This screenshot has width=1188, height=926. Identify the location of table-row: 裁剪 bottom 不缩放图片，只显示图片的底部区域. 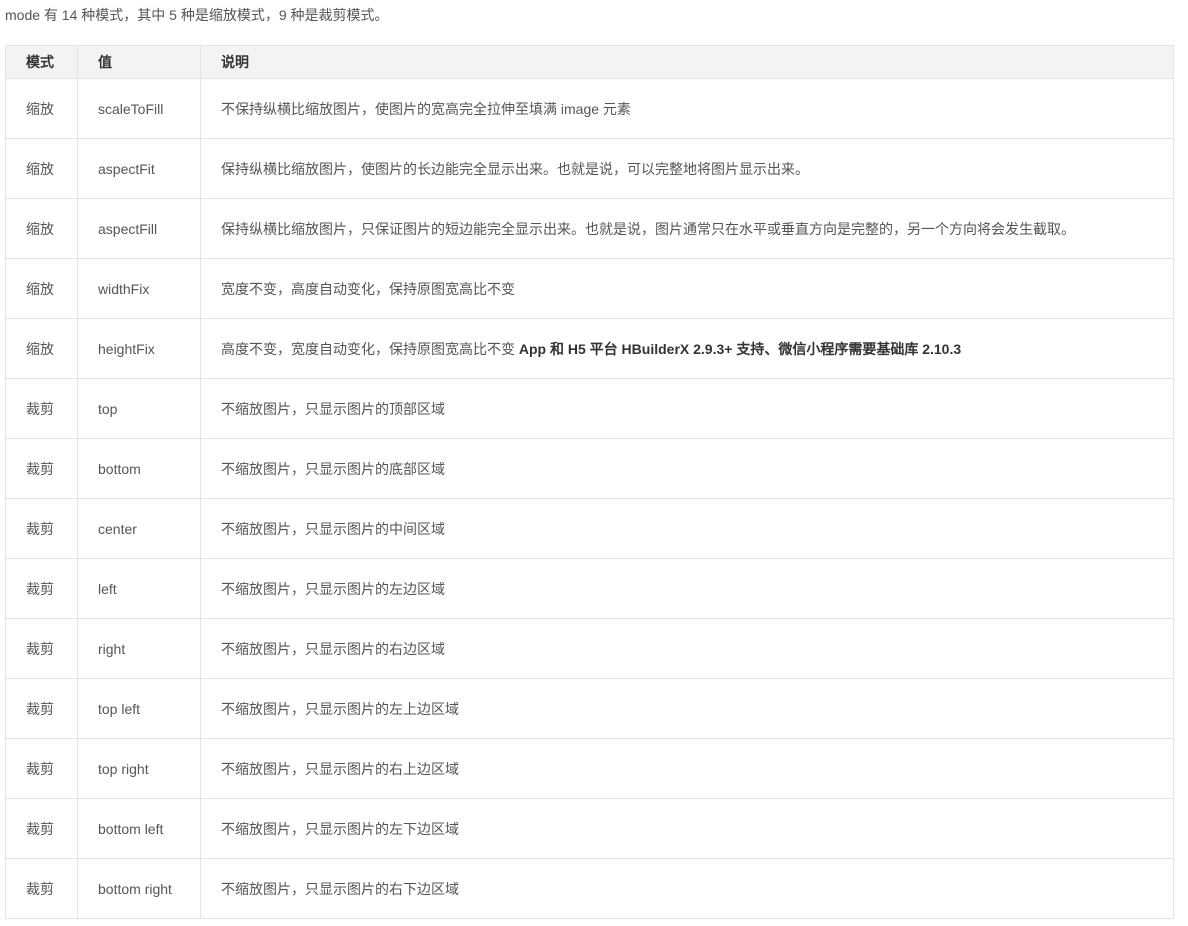
(590, 469).